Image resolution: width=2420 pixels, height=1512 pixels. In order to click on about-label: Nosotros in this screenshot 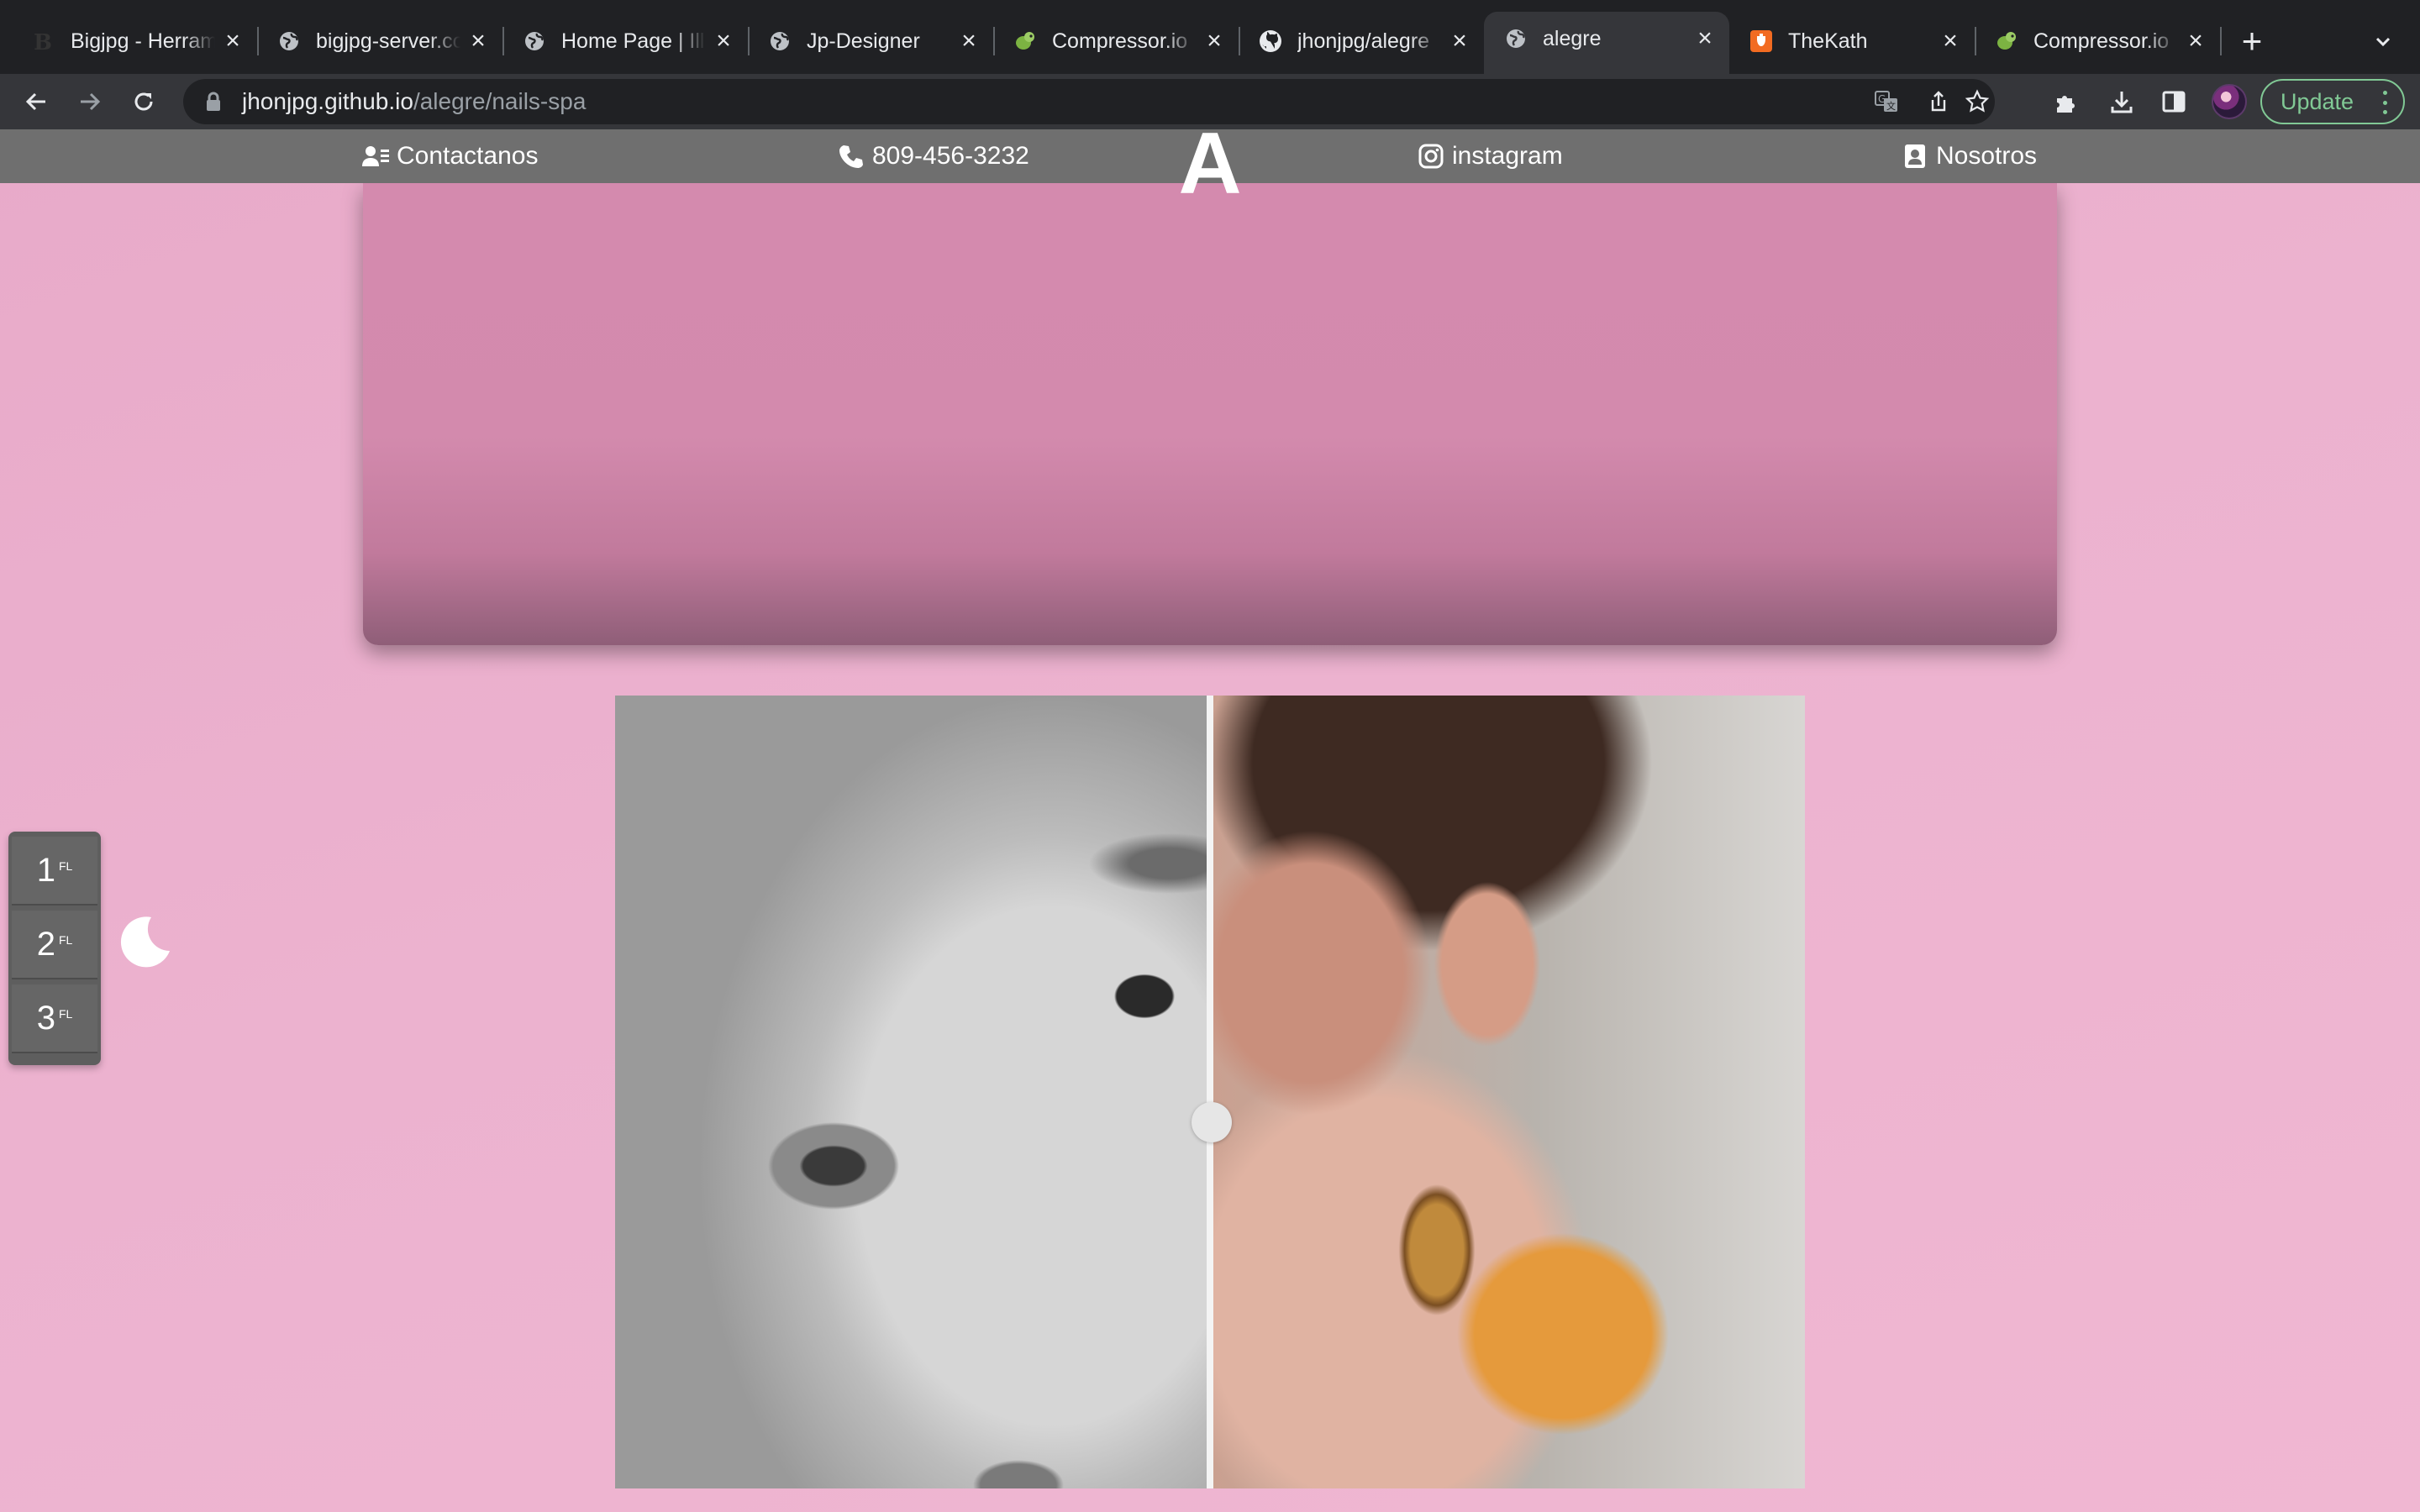, I will do `click(1987, 156)`.